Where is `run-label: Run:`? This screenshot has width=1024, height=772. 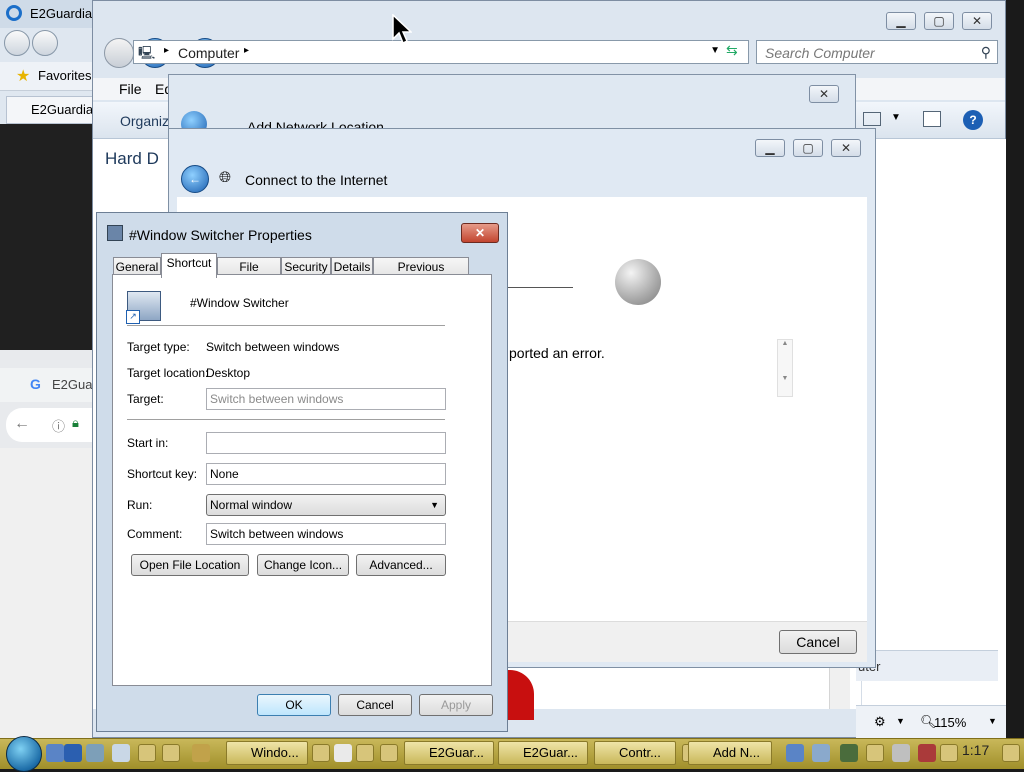
run-label: Run: is located at coordinates (140, 505).